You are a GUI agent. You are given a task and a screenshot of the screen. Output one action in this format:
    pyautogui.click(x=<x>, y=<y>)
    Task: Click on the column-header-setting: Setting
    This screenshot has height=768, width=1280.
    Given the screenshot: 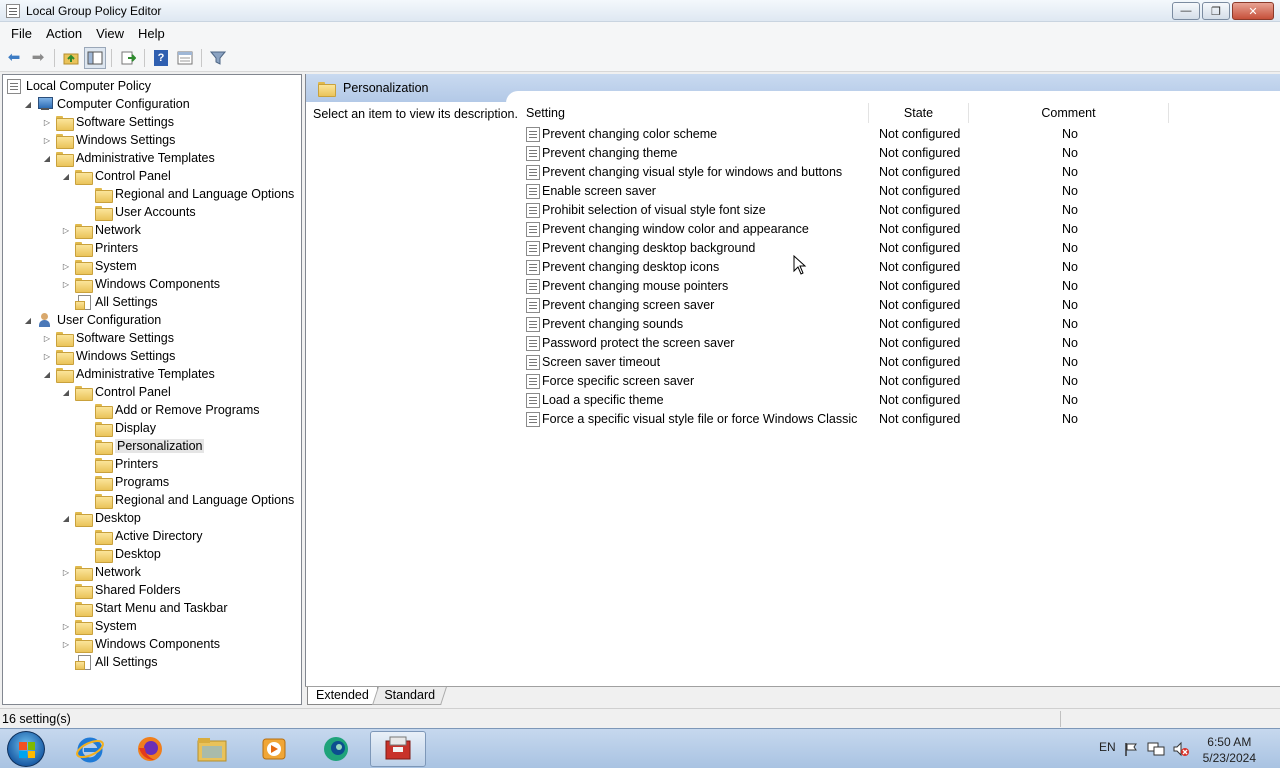 What is the action you would take?
    pyautogui.click(x=696, y=113)
    